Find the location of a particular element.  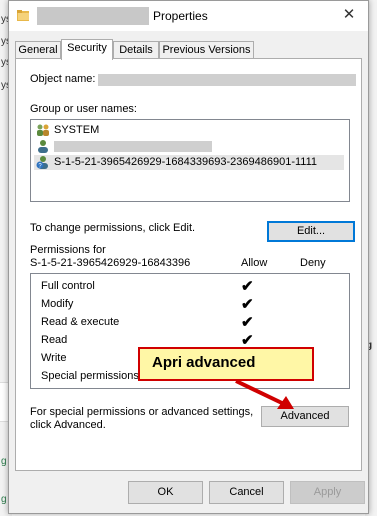

permission-name: Full control is located at coordinates (68, 286).